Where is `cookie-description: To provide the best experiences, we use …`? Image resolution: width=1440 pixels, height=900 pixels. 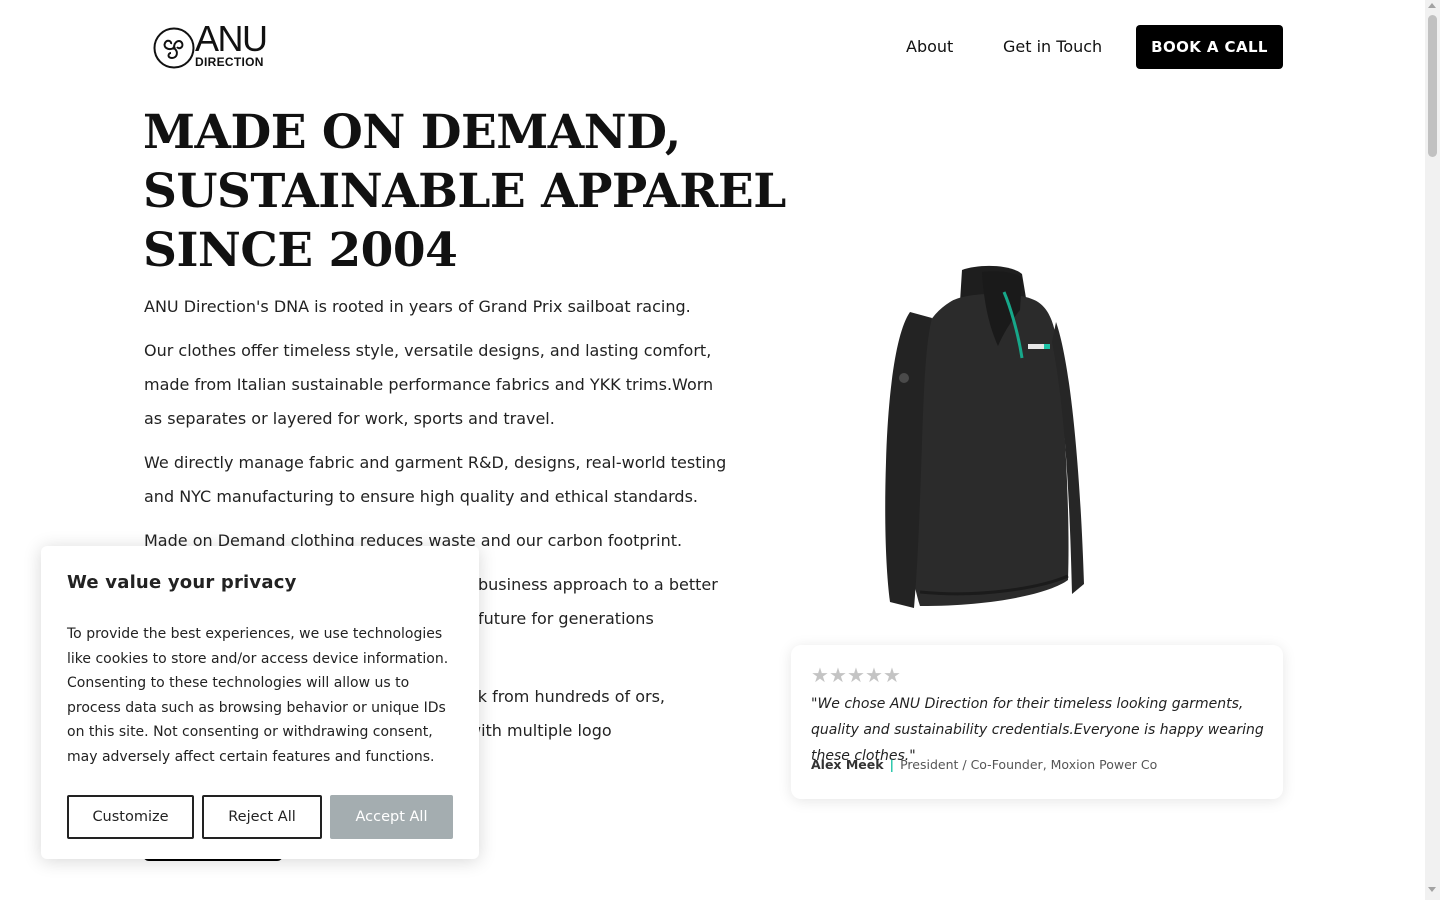 cookie-description: To provide the best experiences, we use … is located at coordinates (258, 695).